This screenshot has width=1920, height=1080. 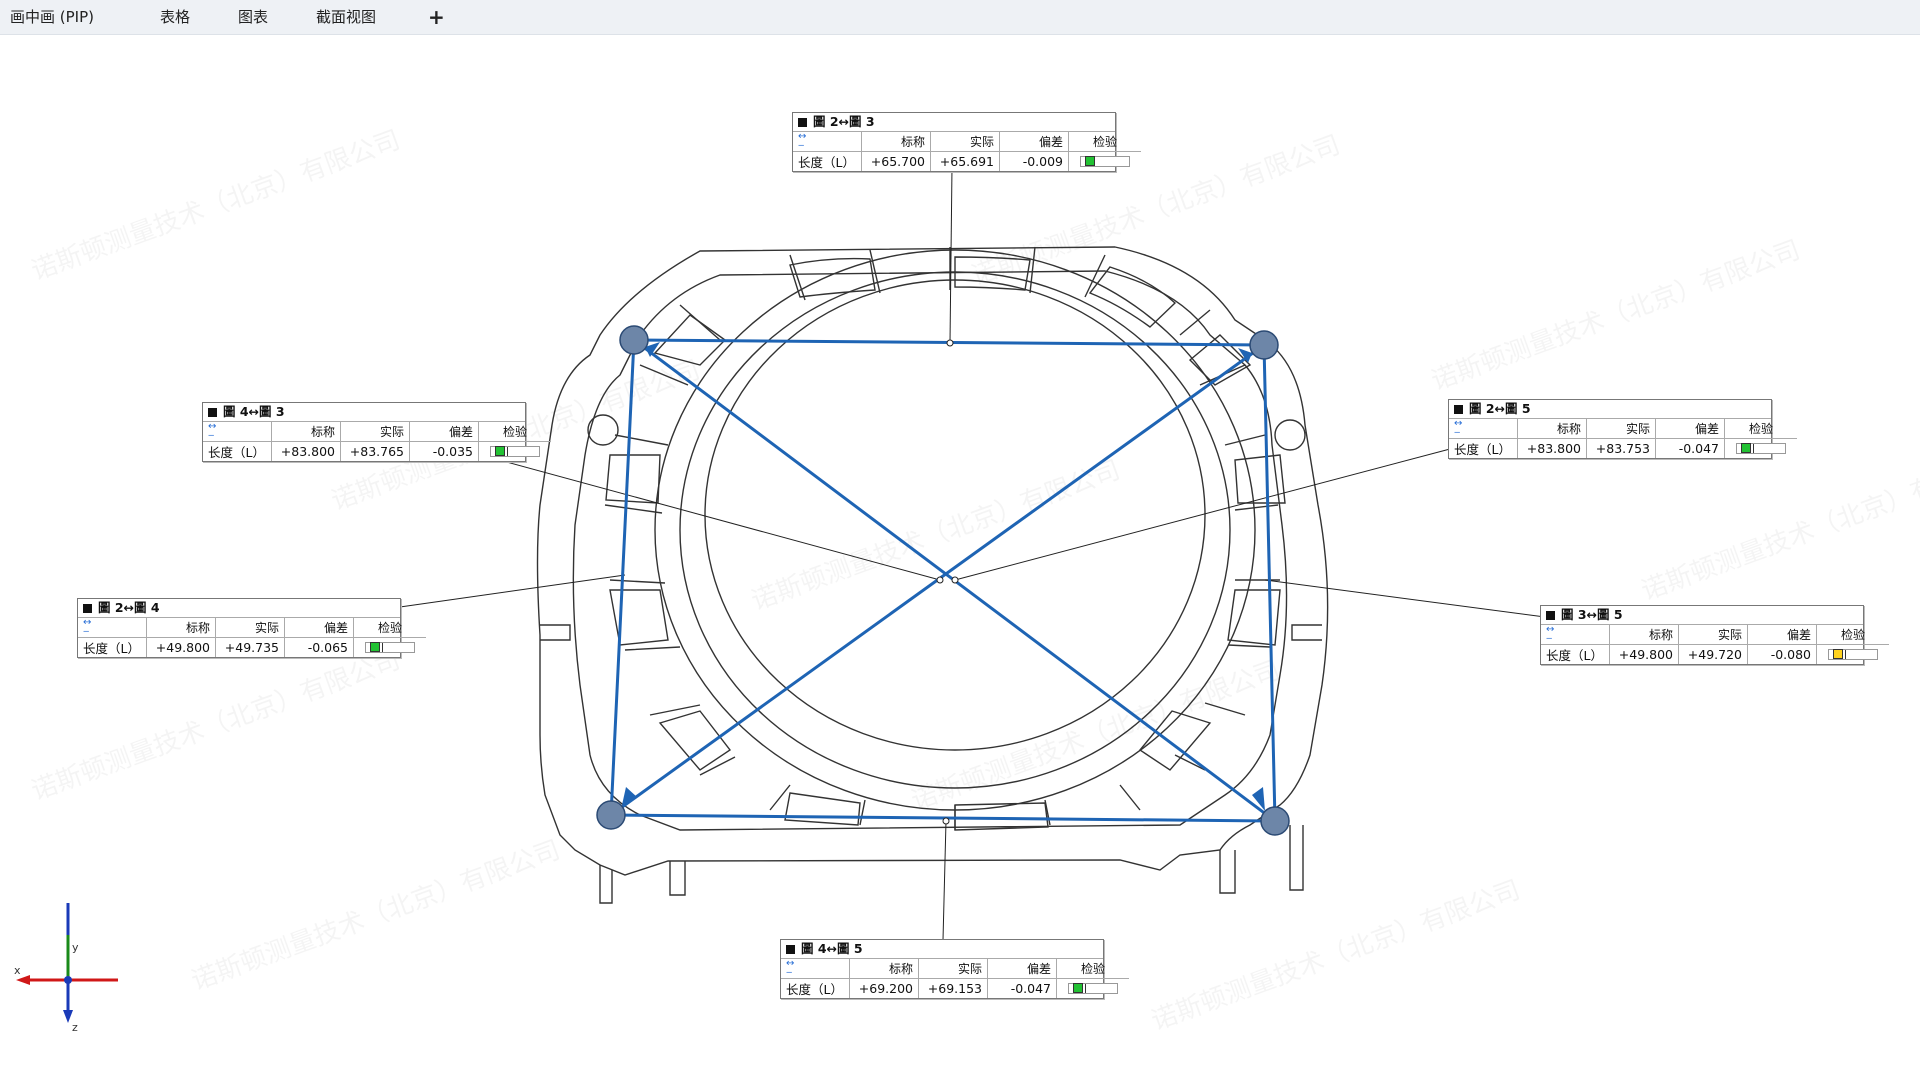 What do you see at coordinates (250, 647) in the screenshot?
I see `actual-value: +49.735` at bounding box center [250, 647].